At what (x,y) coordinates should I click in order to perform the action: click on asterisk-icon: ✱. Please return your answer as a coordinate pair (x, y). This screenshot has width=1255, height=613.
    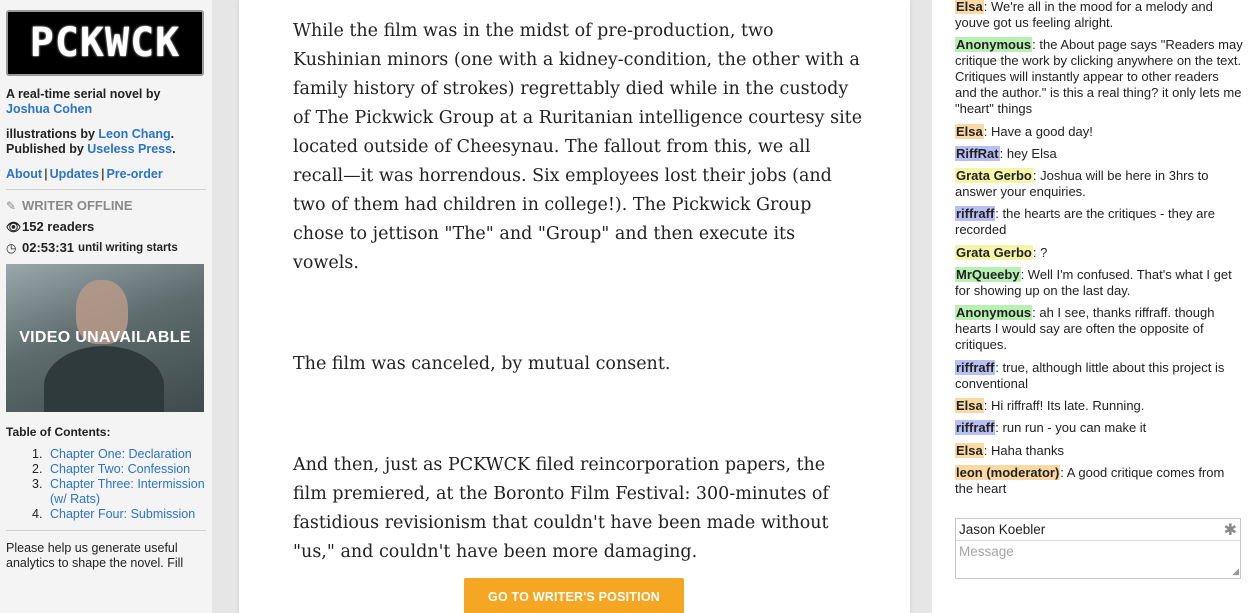
    Looking at the image, I should click on (1230, 530).